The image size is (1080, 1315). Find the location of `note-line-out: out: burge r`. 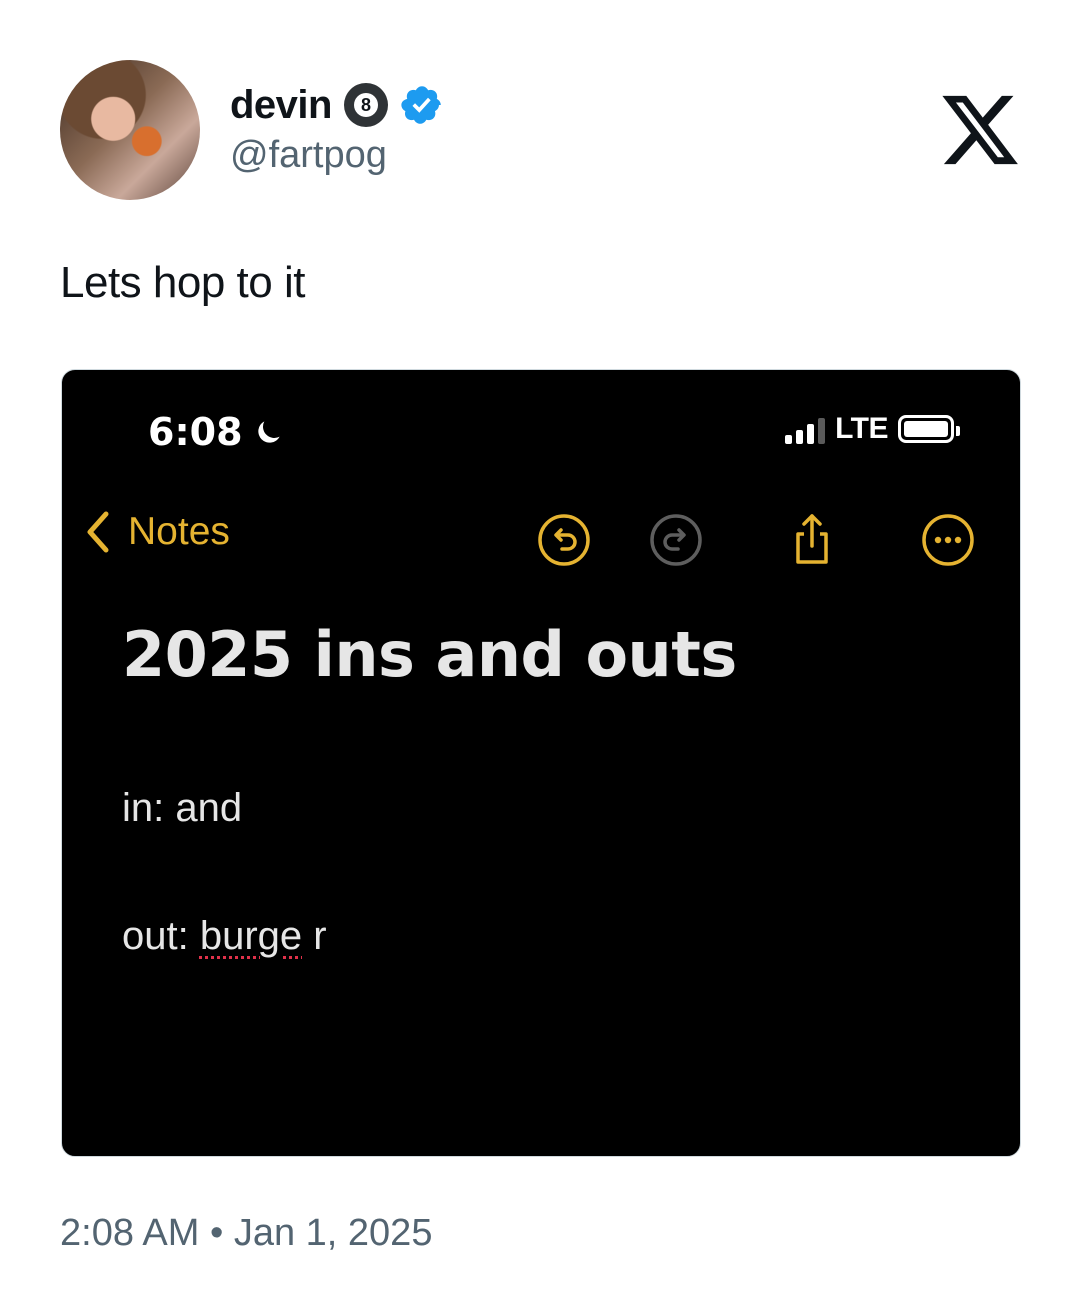

note-line-out: out: burge r is located at coordinates (224, 936).